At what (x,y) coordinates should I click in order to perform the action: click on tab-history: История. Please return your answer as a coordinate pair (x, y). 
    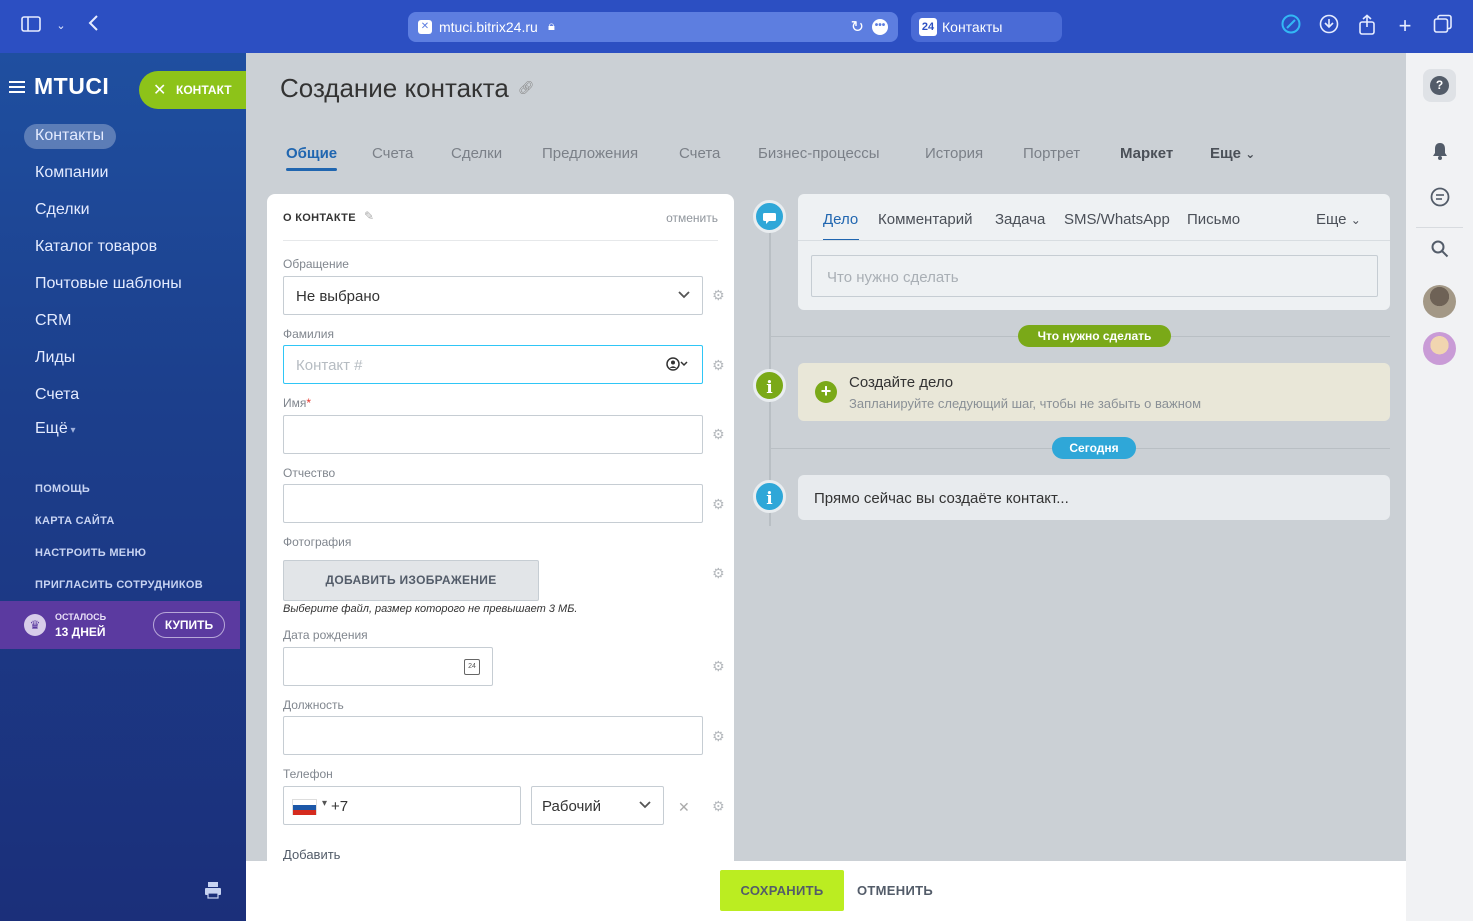
    Looking at the image, I should click on (954, 153).